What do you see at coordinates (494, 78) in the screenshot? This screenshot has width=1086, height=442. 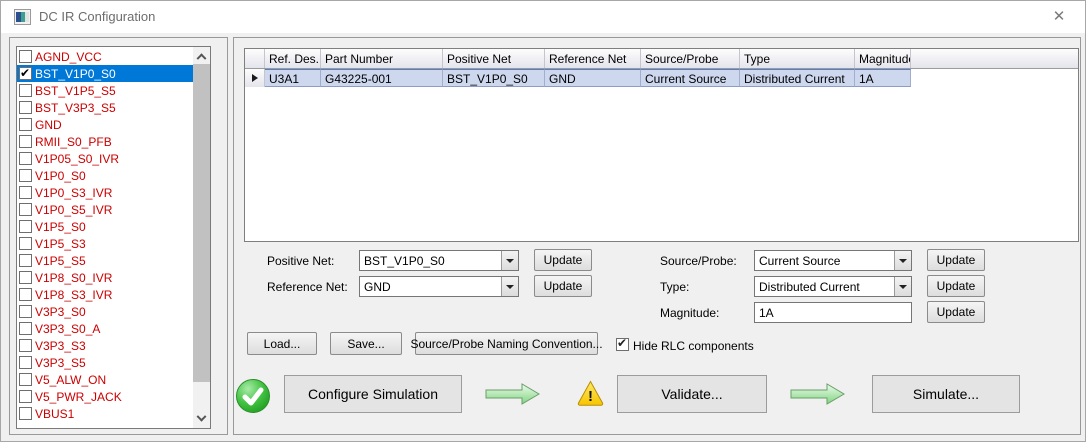 I see `grid-cell: BST_V1P0_S0` at bounding box center [494, 78].